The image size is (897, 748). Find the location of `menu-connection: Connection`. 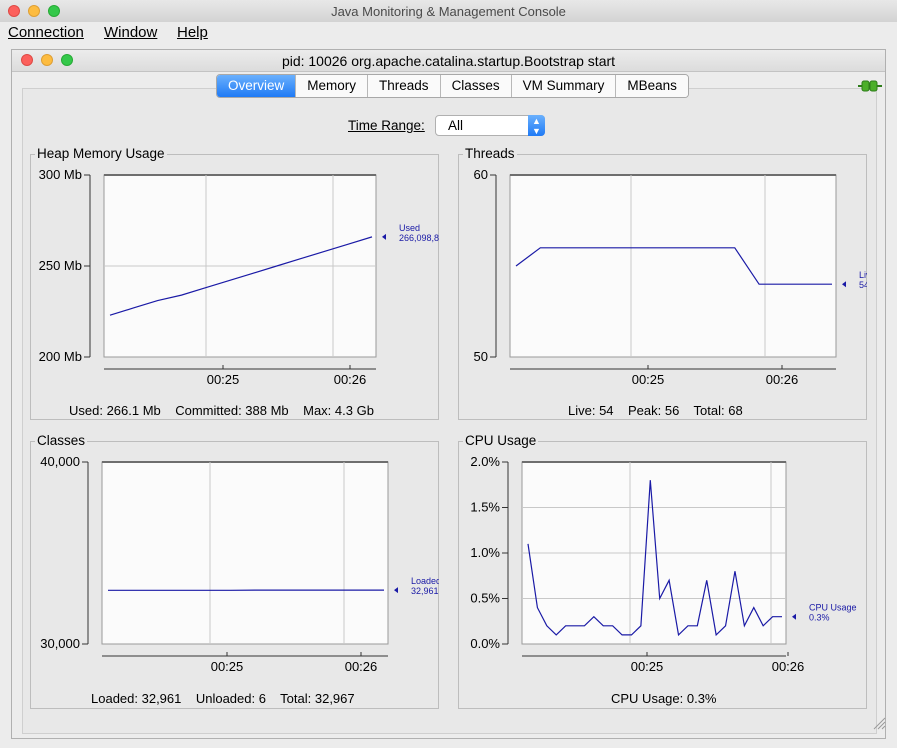

menu-connection: Connection is located at coordinates (46, 32).